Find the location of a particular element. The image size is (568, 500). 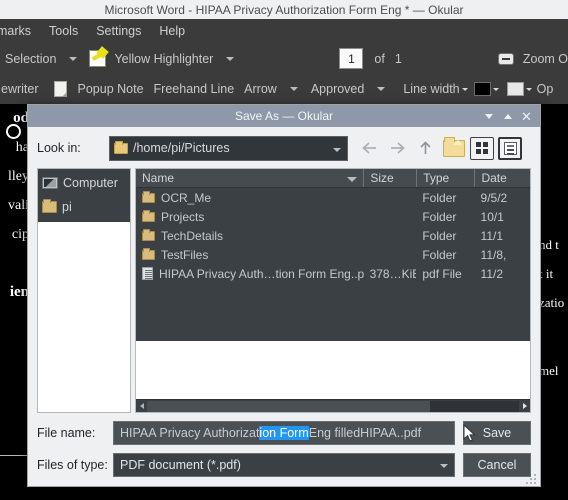

detail-view-icon is located at coordinates (510, 148).